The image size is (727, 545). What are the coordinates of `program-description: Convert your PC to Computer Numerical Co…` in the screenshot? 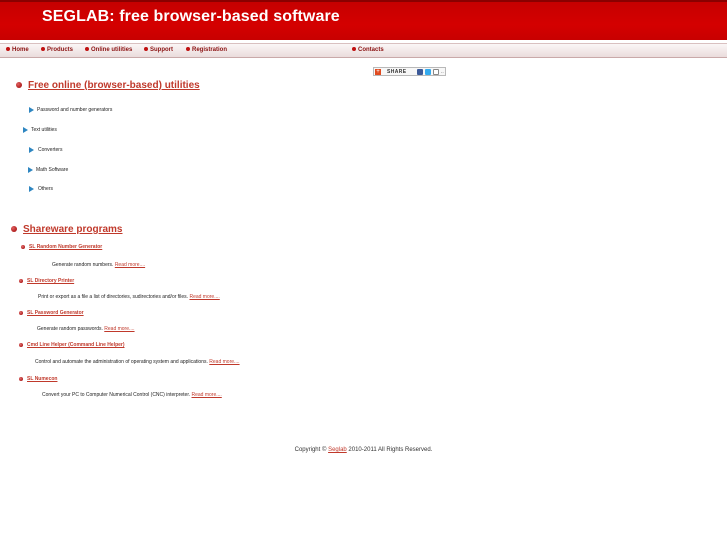 It's located at (132, 395).